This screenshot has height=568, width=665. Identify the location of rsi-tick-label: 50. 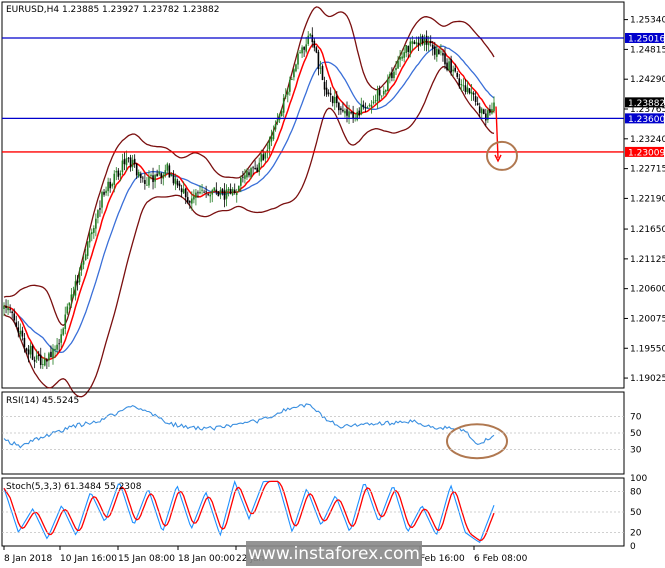
(636, 434).